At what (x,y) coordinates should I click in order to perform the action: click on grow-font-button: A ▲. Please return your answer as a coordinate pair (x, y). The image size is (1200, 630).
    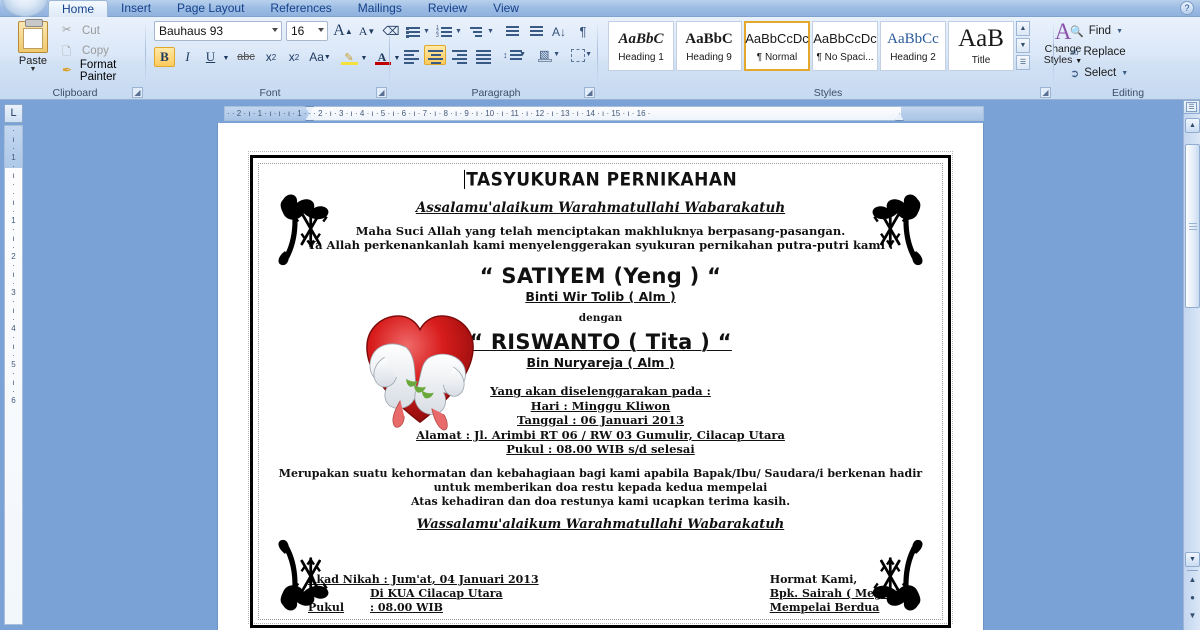
    Looking at the image, I should click on (343, 31).